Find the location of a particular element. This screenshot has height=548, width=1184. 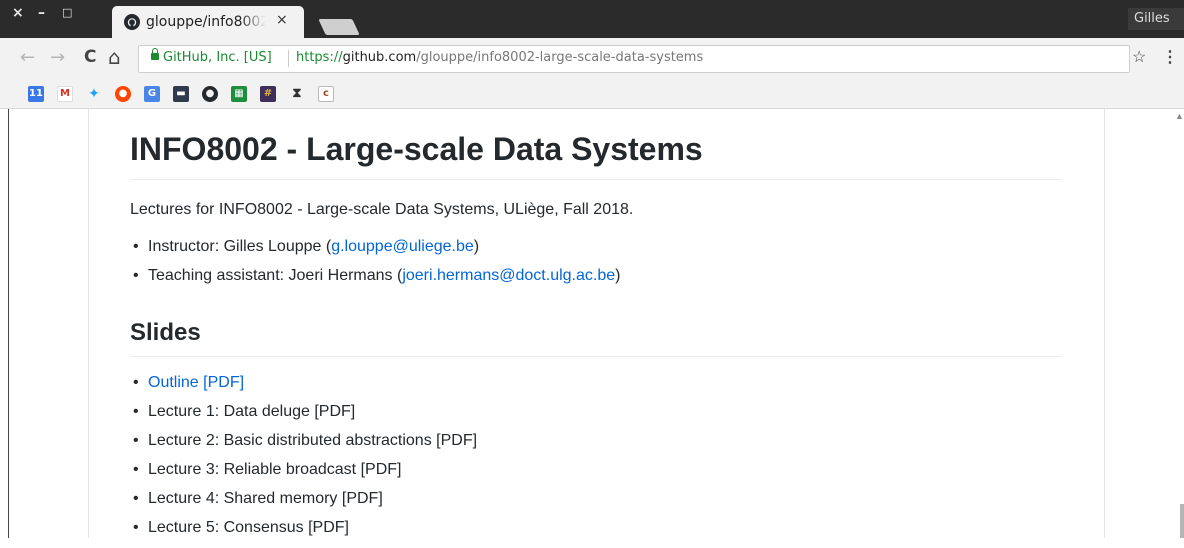

gmail-icon: M is located at coordinates (65, 94).